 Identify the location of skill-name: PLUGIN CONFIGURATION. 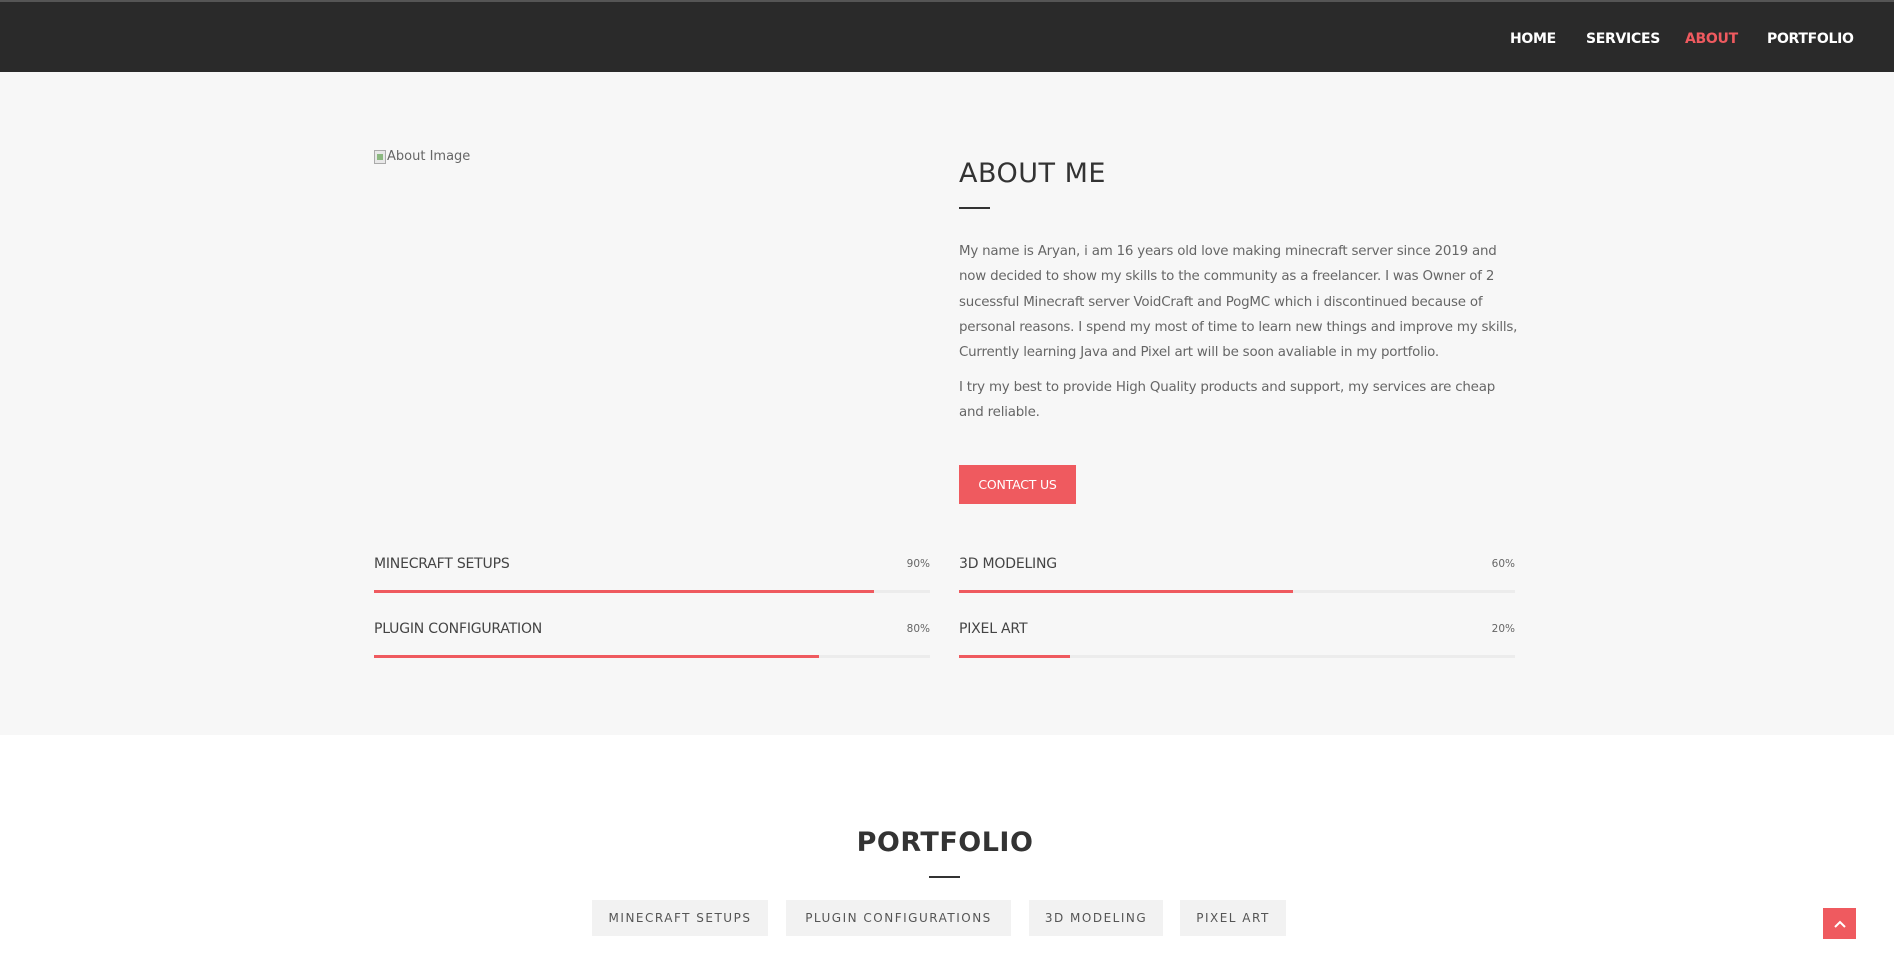
(458, 629).